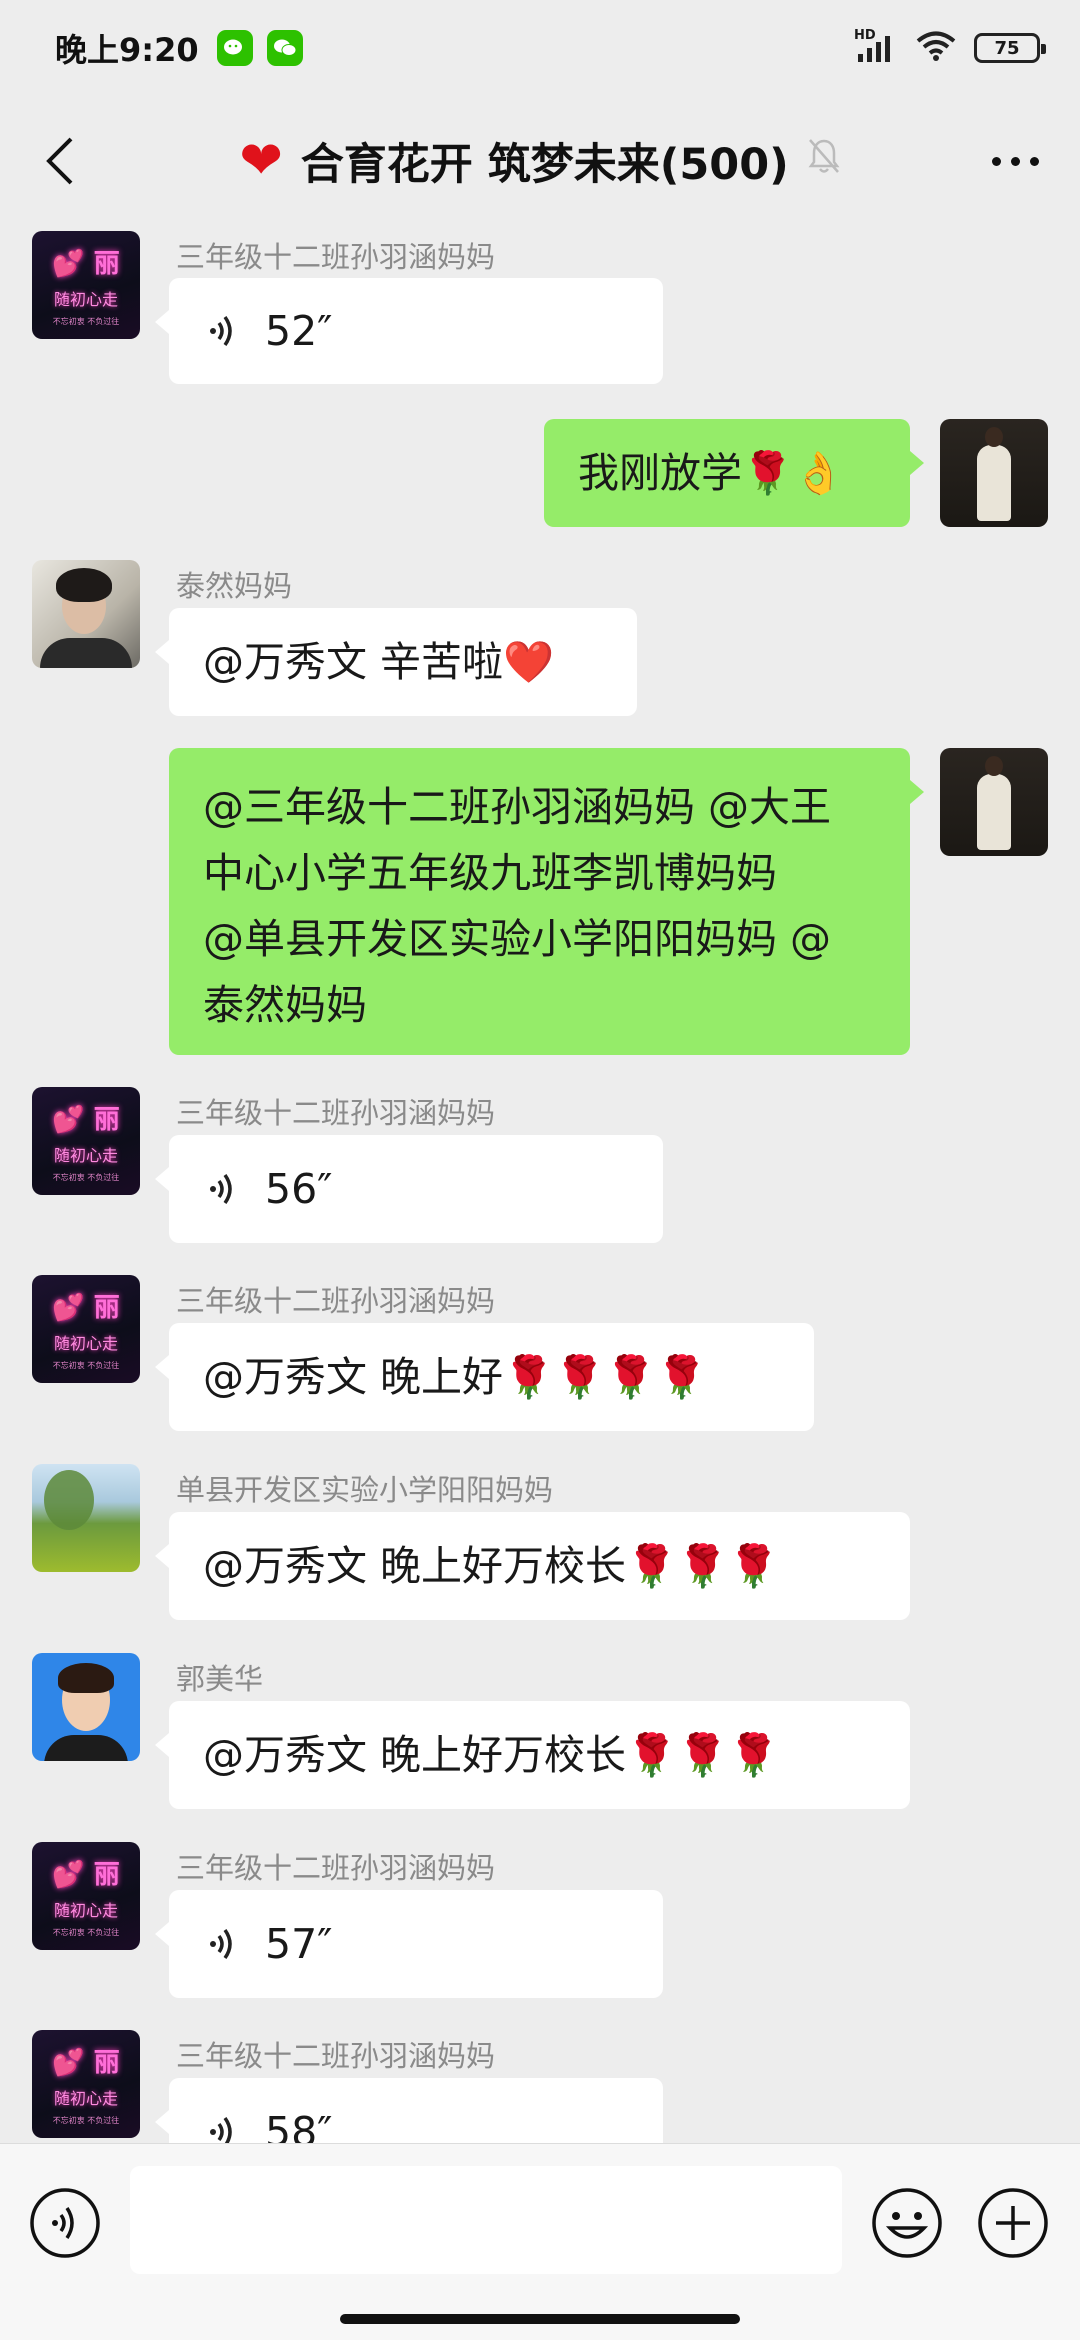 This screenshot has width=1080, height=2340. I want to click on plus-button, so click(1013, 2223).